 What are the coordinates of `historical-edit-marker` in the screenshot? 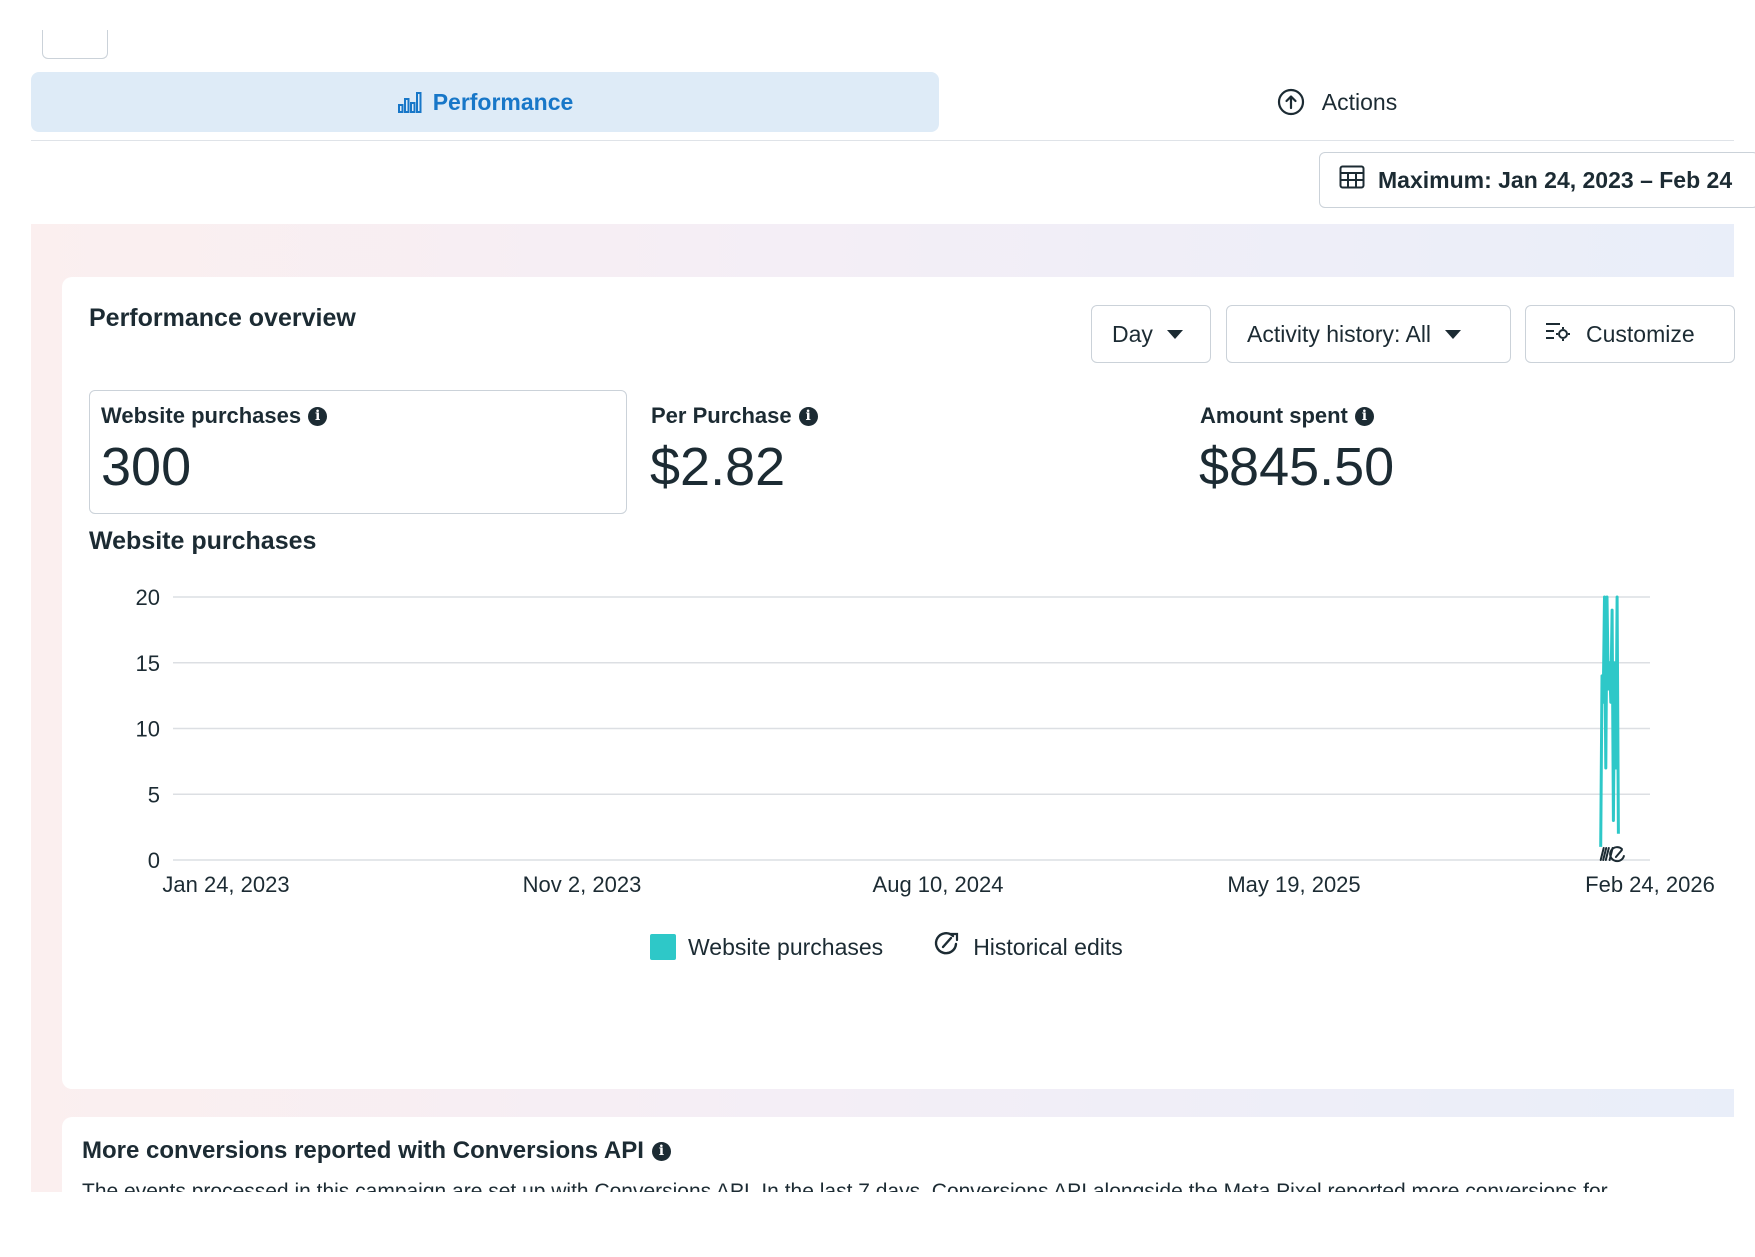 It's located at (1617, 854).